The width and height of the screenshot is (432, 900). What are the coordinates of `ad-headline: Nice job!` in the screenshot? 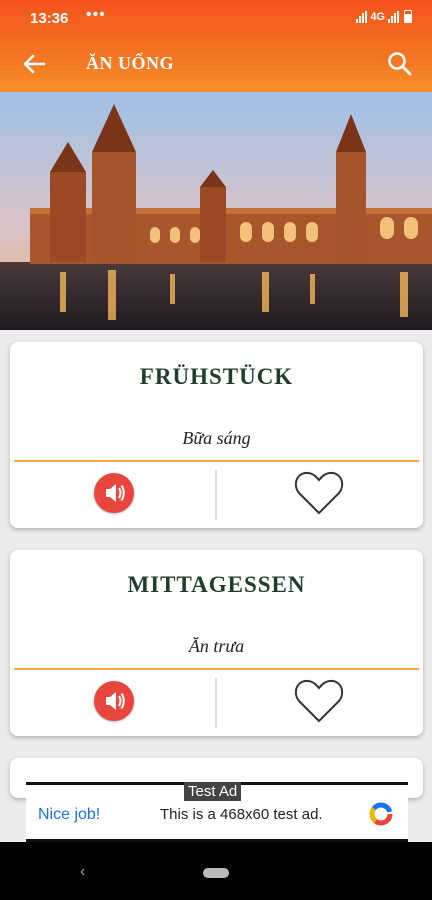 It's located at (69, 815).